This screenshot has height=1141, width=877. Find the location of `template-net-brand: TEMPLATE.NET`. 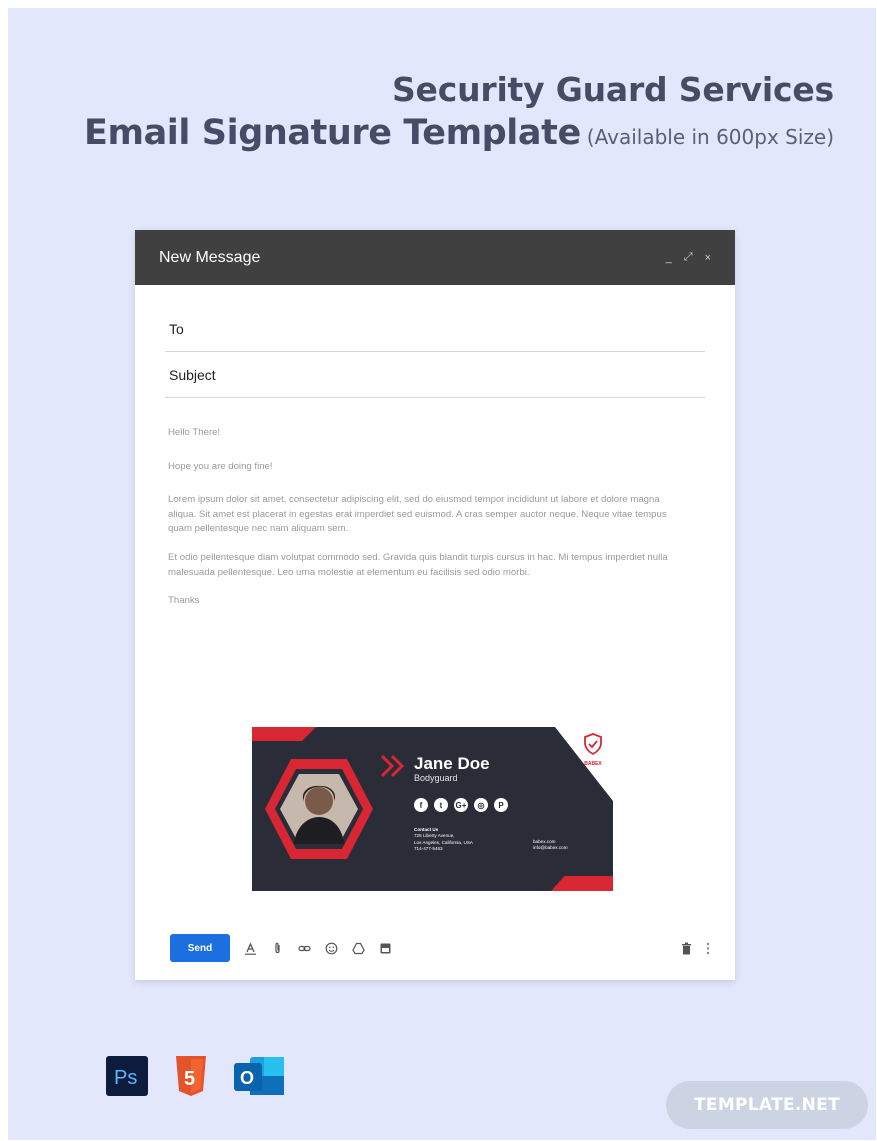

template-net-brand: TEMPLATE.NET is located at coordinates (767, 1105).